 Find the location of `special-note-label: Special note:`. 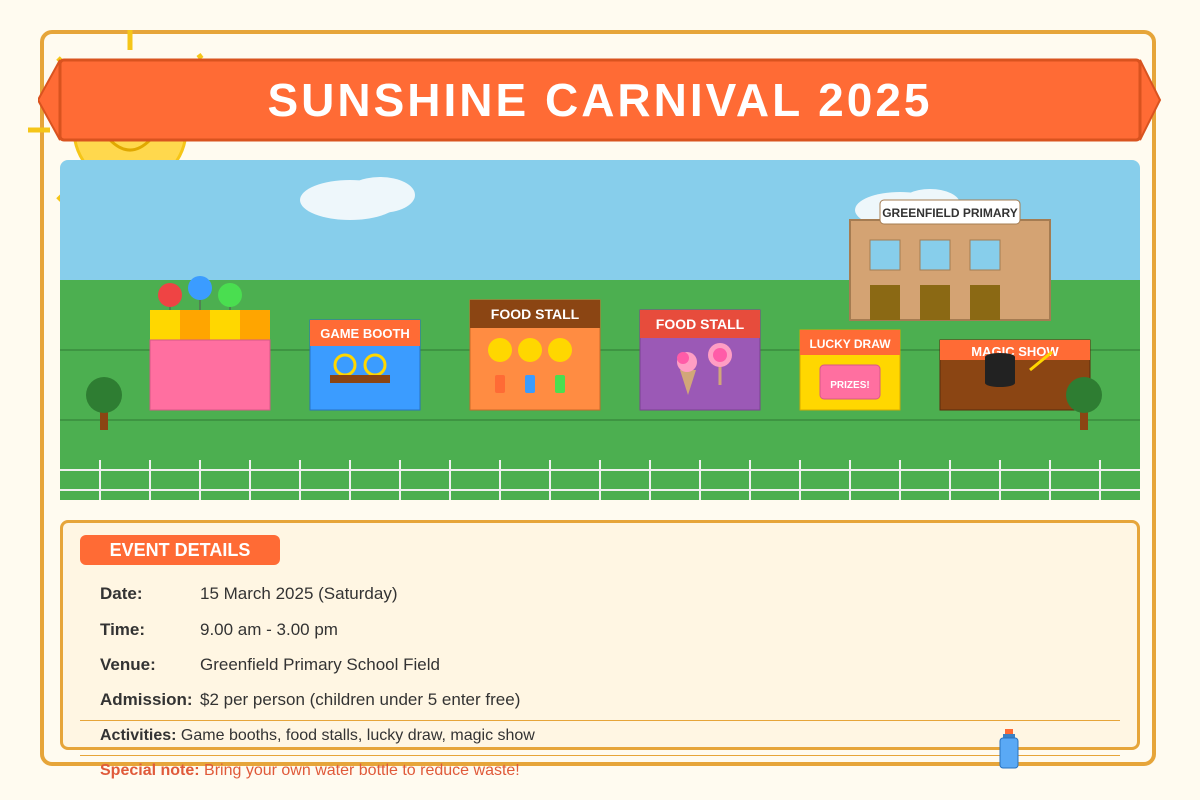

special-note-label: Special note: is located at coordinates (150, 770).